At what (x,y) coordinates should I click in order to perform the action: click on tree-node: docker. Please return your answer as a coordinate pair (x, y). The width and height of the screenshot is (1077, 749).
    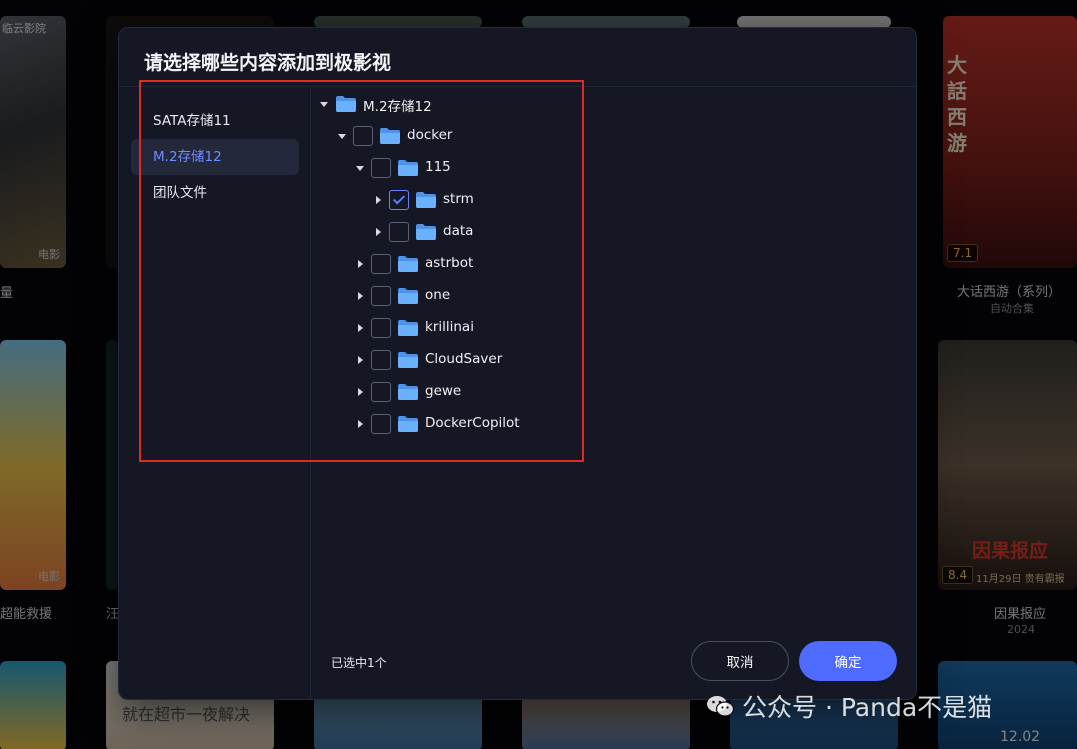
    Looking at the image, I should click on (465, 136).